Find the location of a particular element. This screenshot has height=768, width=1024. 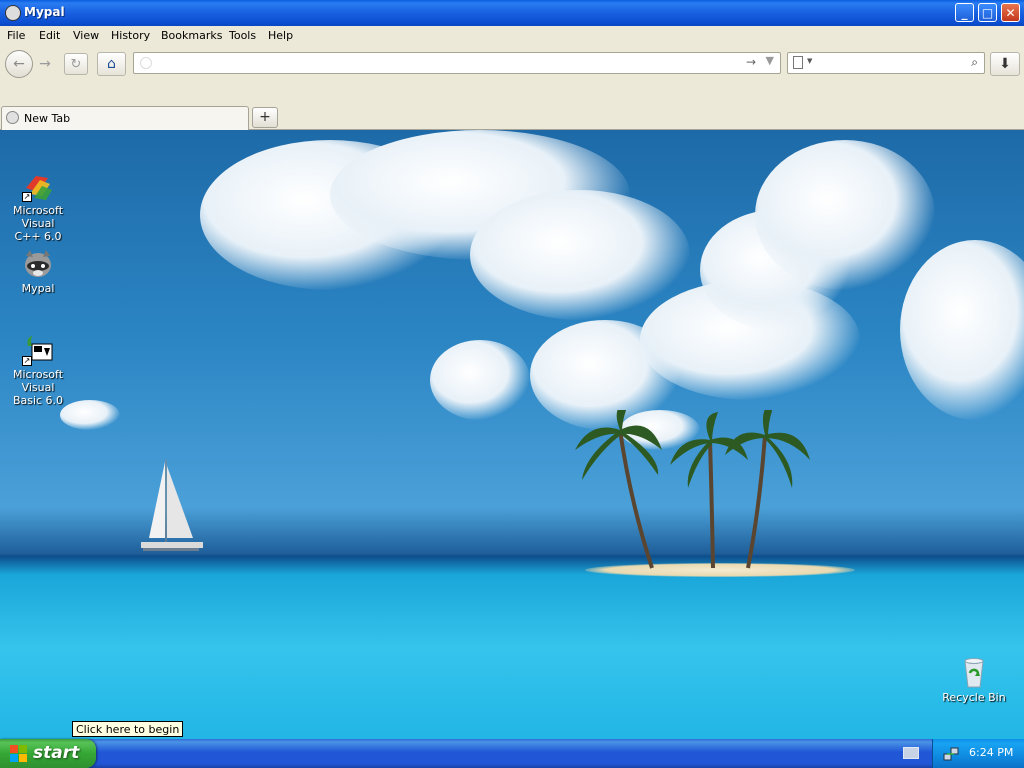

start-button: start is located at coordinates (48, 753).